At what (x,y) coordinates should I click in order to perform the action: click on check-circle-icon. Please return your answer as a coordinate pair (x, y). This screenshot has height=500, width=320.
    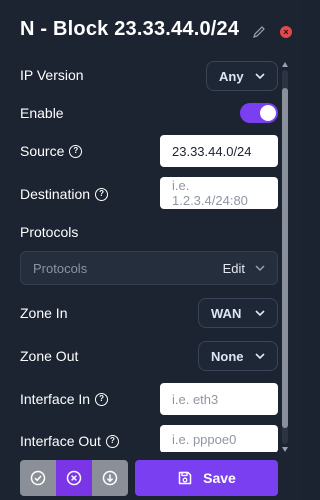
    Looking at the image, I should click on (38, 478).